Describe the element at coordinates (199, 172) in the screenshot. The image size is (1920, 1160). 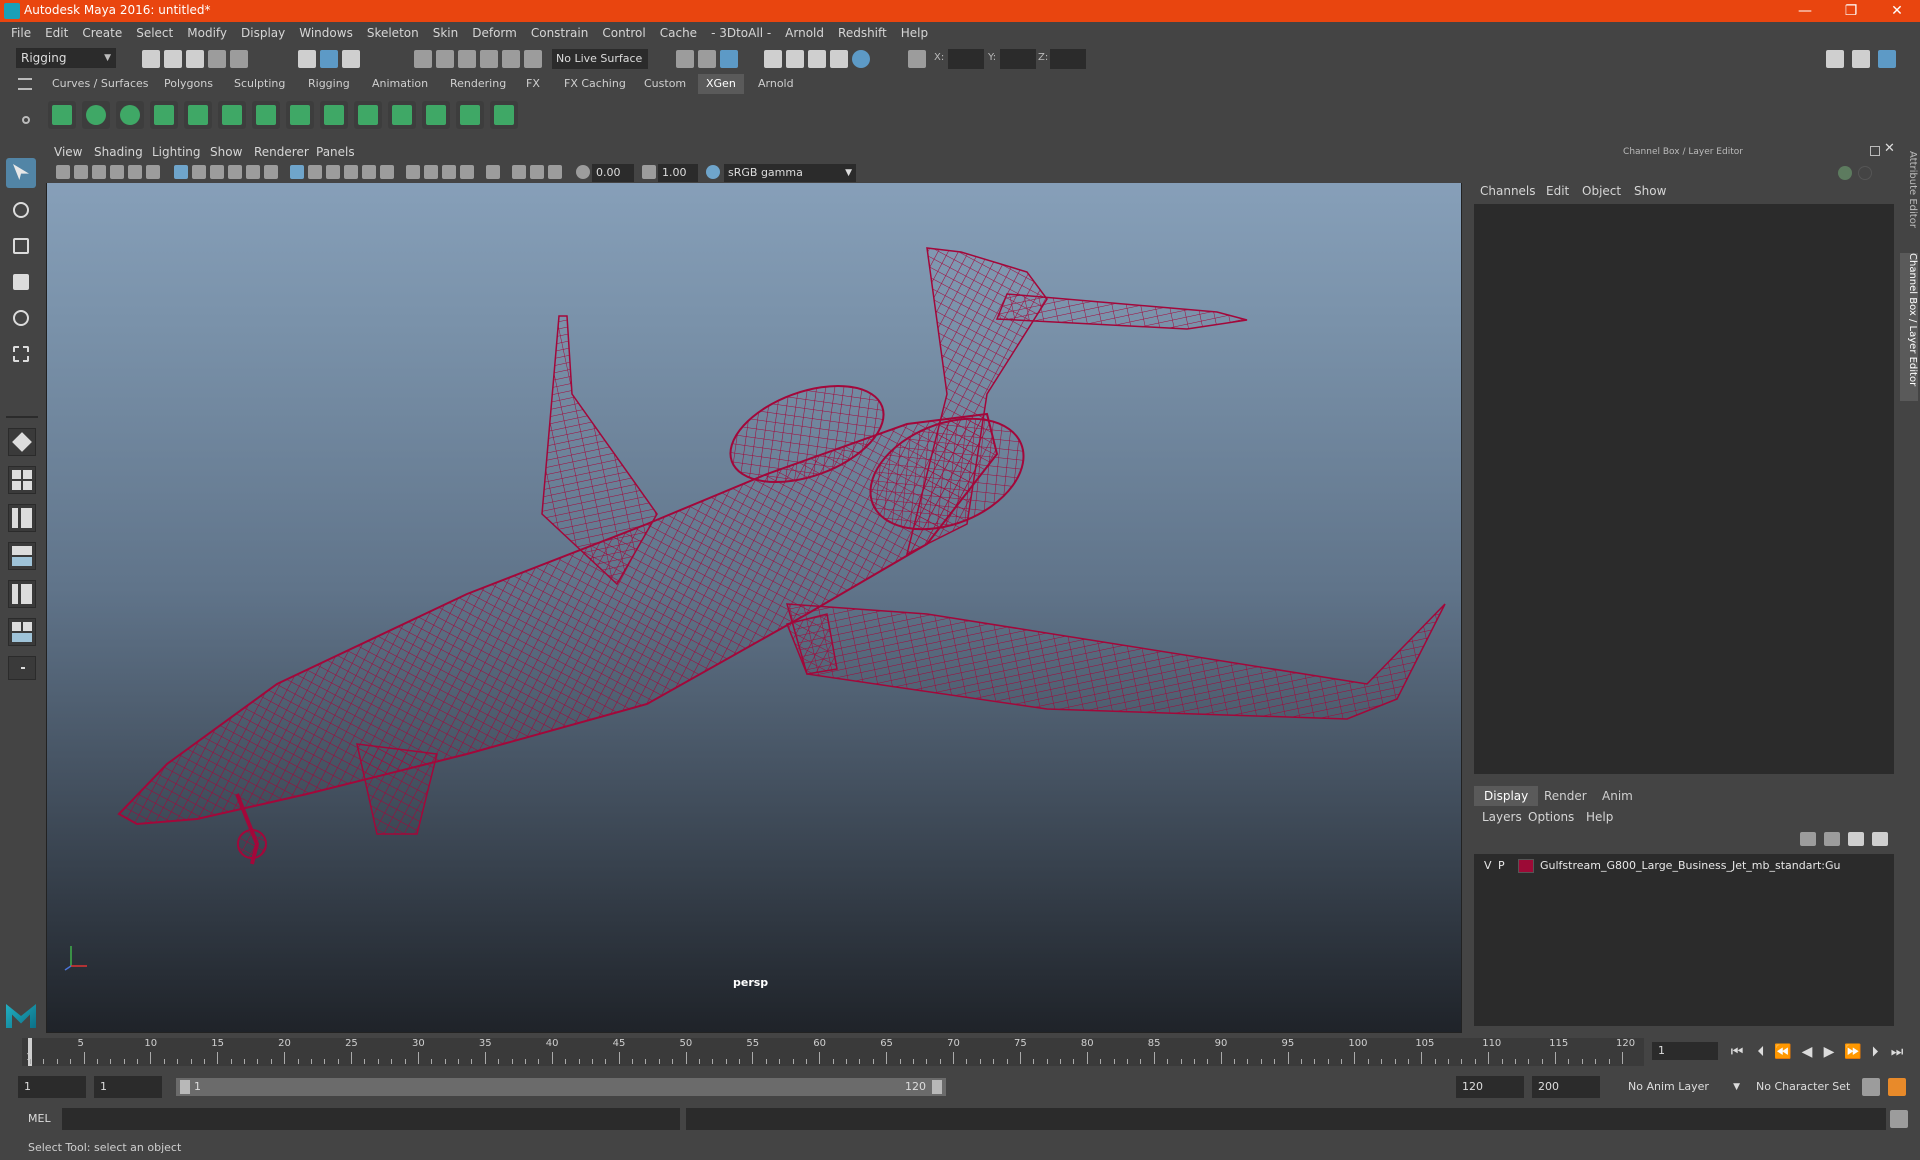
I see `film-gate-icon` at that location.